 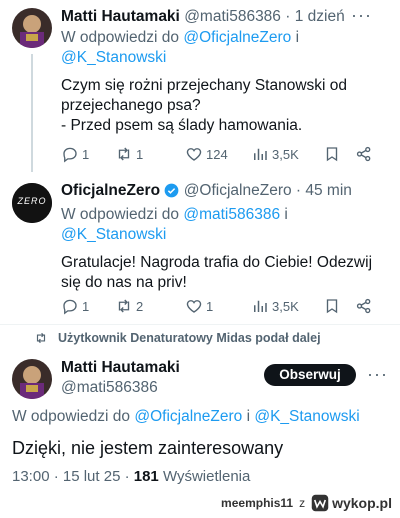 I want to click on avatar-oficjalnezero: ZERO, so click(x=32, y=203).